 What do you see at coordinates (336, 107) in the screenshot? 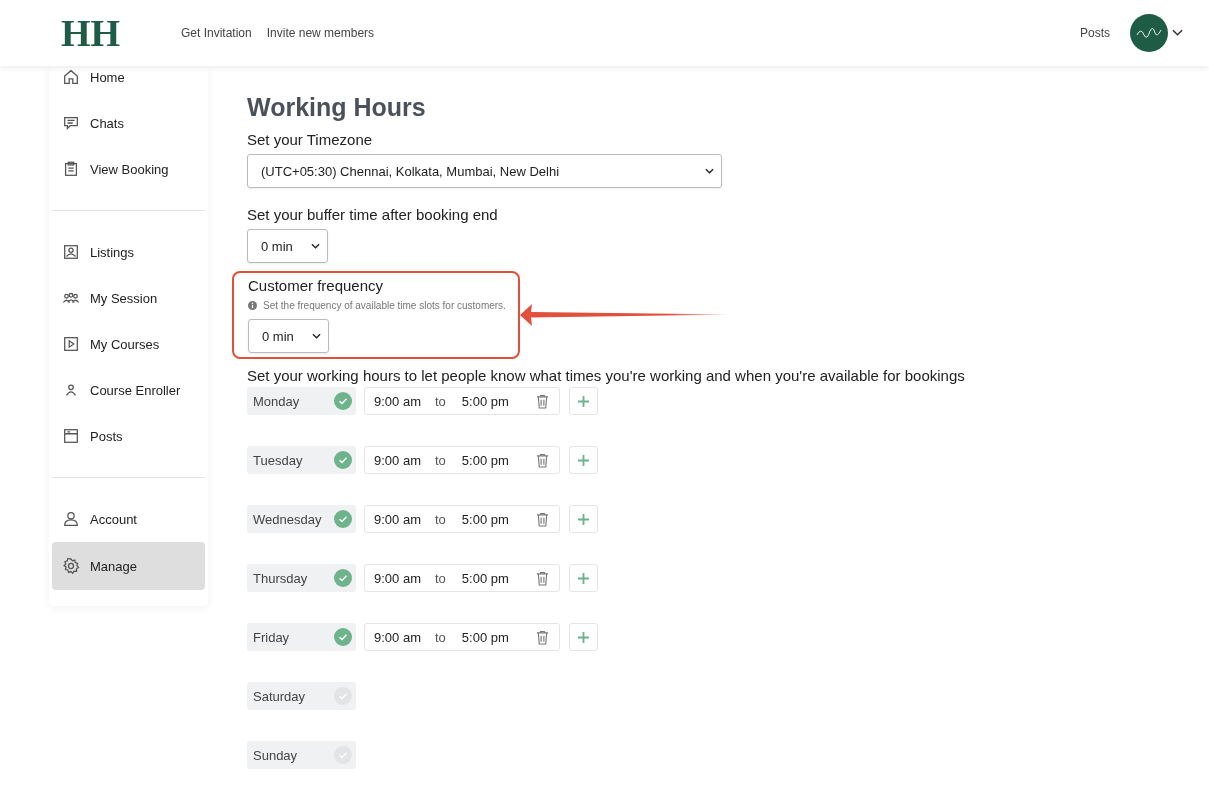
I see `page-title: Working Hours` at bounding box center [336, 107].